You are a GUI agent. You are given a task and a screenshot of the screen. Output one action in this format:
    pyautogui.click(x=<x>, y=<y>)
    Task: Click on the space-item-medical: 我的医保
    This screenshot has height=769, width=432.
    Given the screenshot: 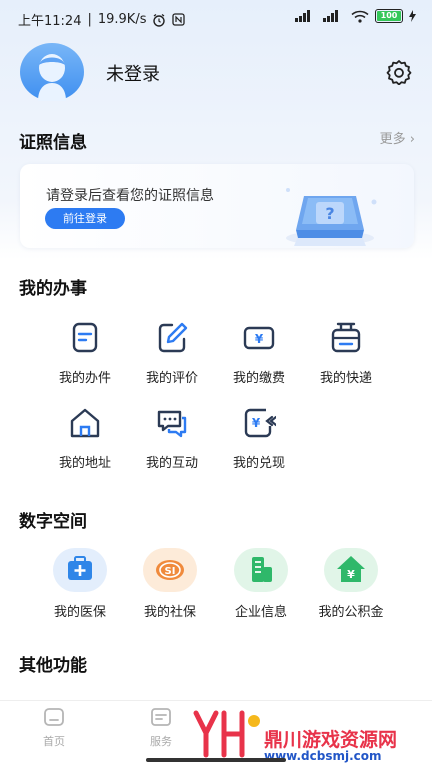 What is the action you would take?
    pyautogui.click(x=80, y=584)
    